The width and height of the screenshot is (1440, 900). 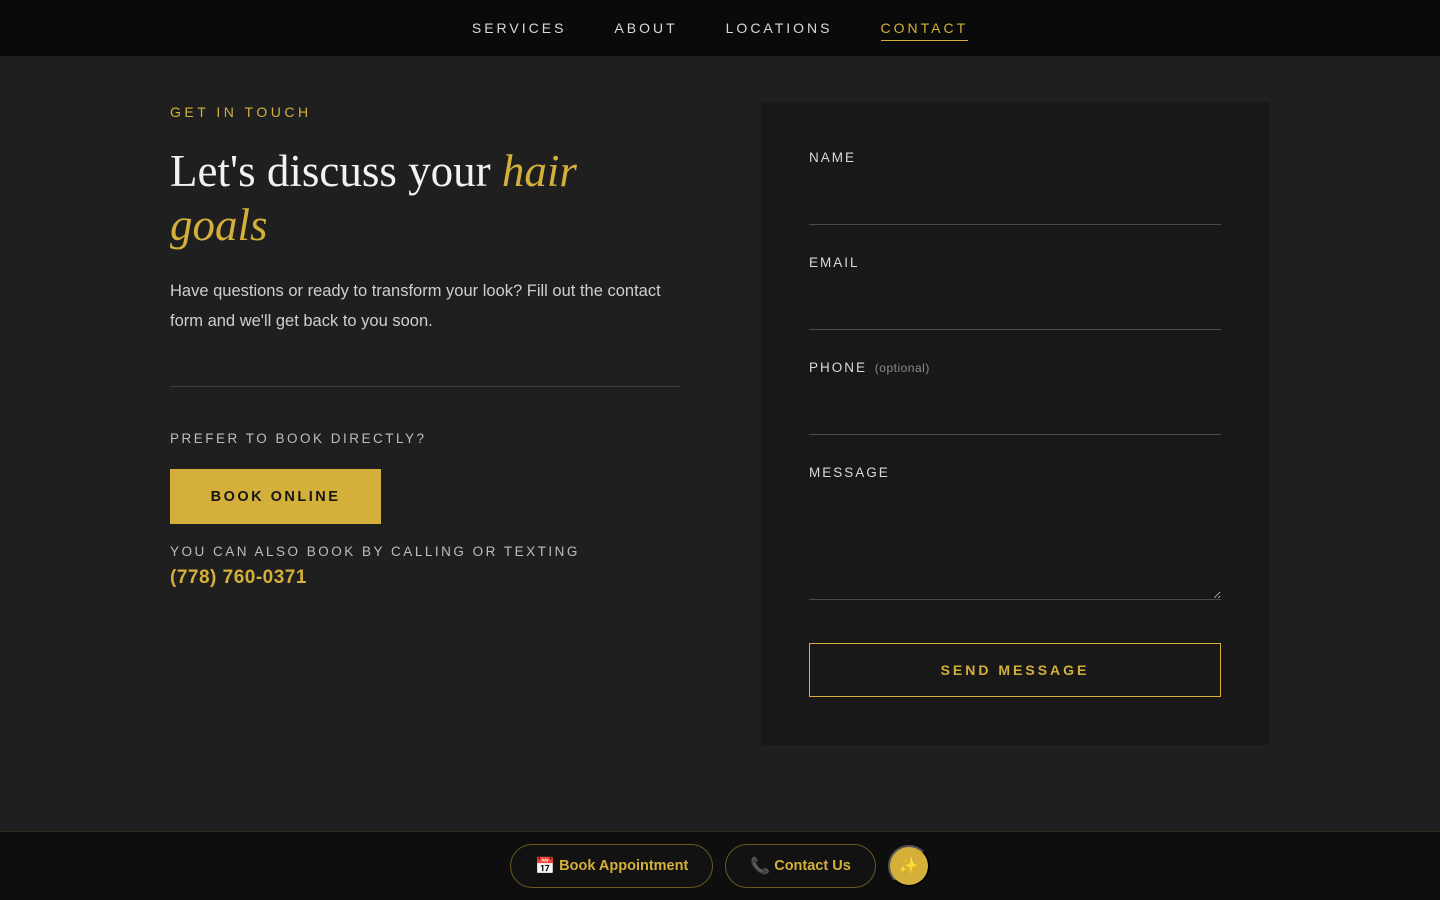 I want to click on sparkle-button: ✨, so click(x=908, y=866).